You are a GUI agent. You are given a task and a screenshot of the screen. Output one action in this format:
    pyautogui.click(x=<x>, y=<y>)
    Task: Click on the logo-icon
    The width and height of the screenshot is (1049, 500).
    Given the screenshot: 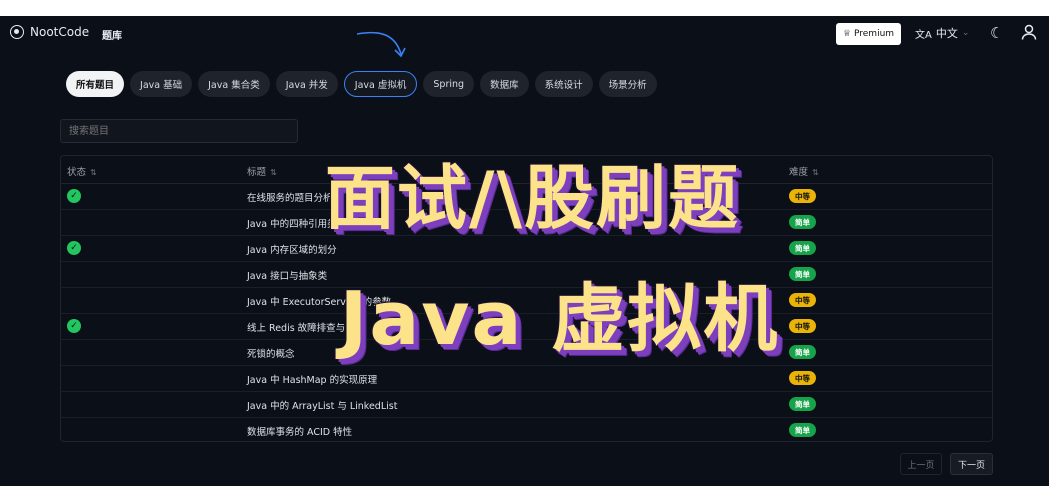 What is the action you would take?
    pyautogui.click(x=17, y=32)
    